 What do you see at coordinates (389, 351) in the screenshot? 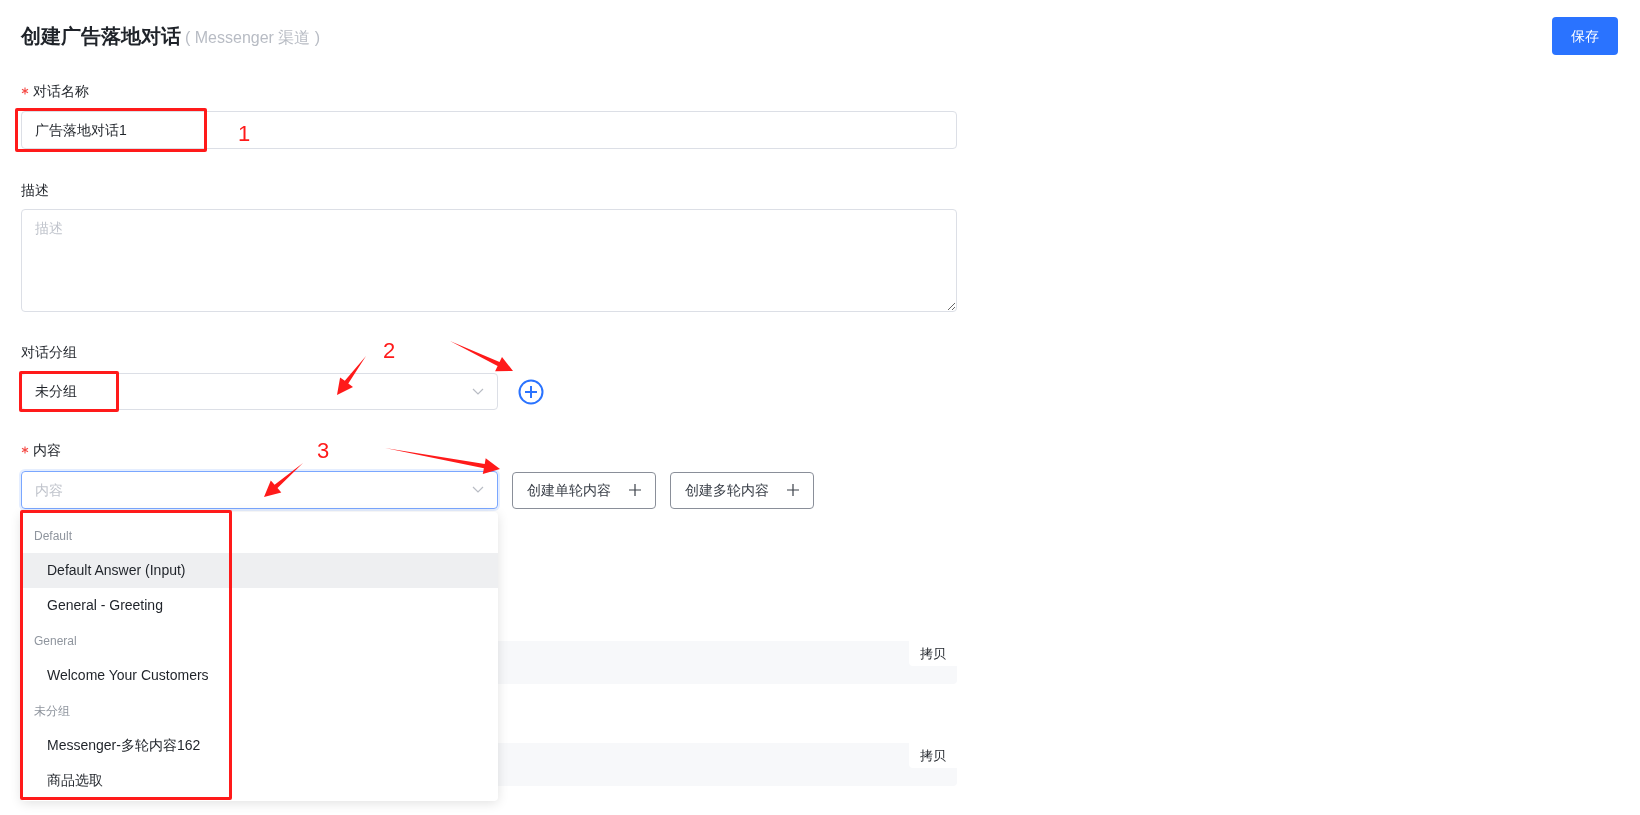
I see `annotation-number: 2` at bounding box center [389, 351].